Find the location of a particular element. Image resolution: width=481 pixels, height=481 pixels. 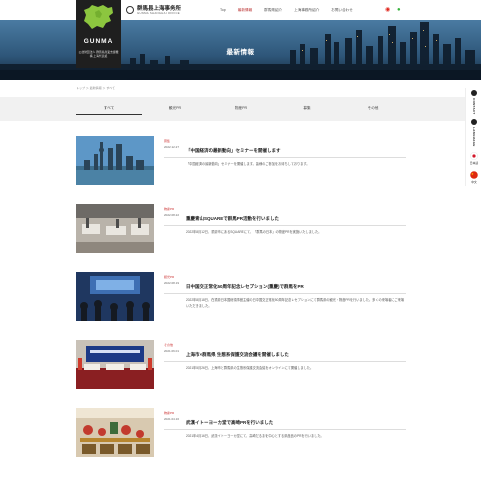

japan-flag-icon is located at coordinates (474, 156).